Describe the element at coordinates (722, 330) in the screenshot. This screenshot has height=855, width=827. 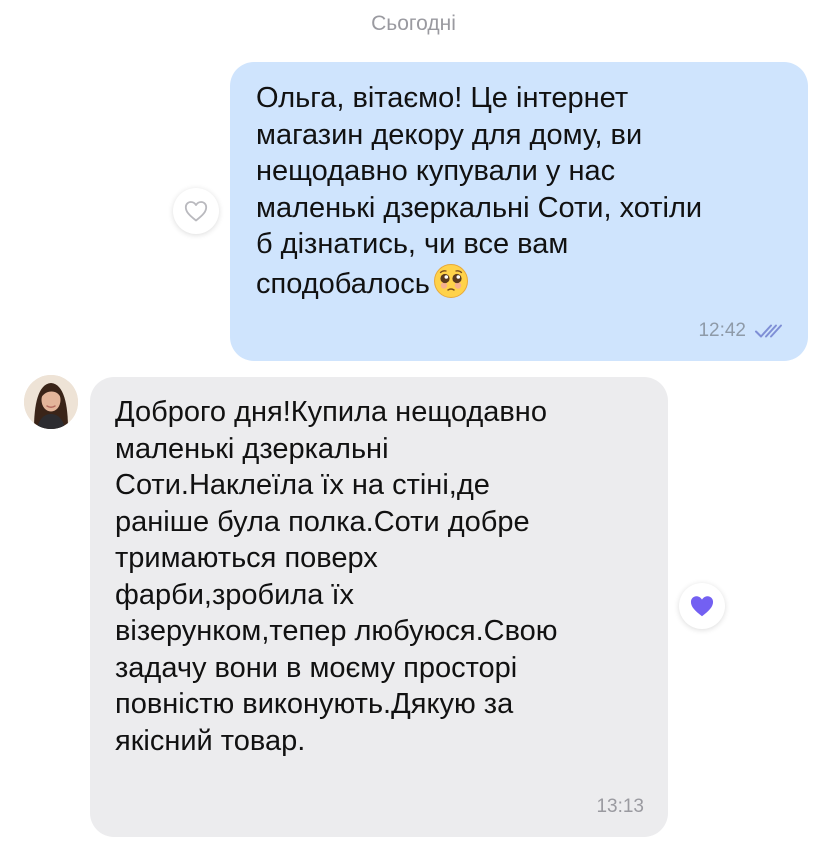
I see `message-time: 12:42` at that location.